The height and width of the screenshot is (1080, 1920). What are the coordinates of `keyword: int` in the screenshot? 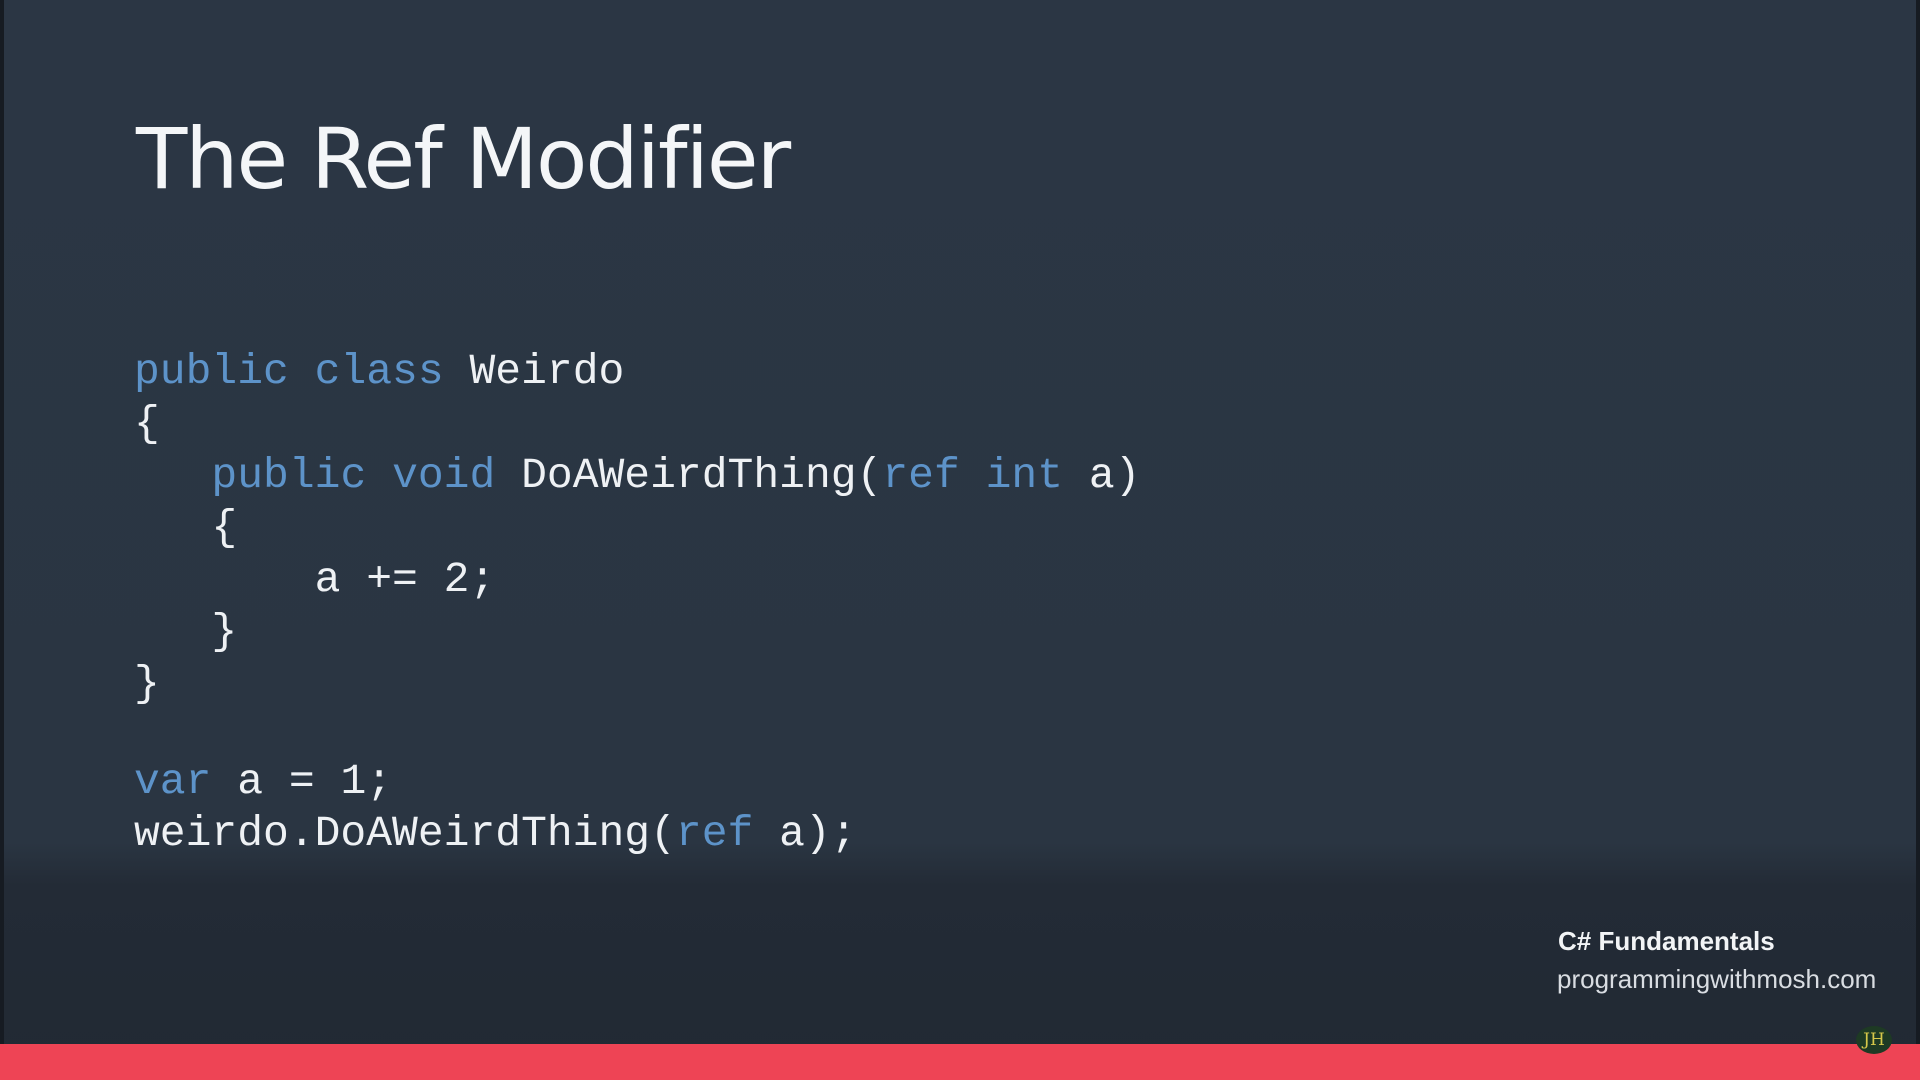 It's located at (1024, 475).